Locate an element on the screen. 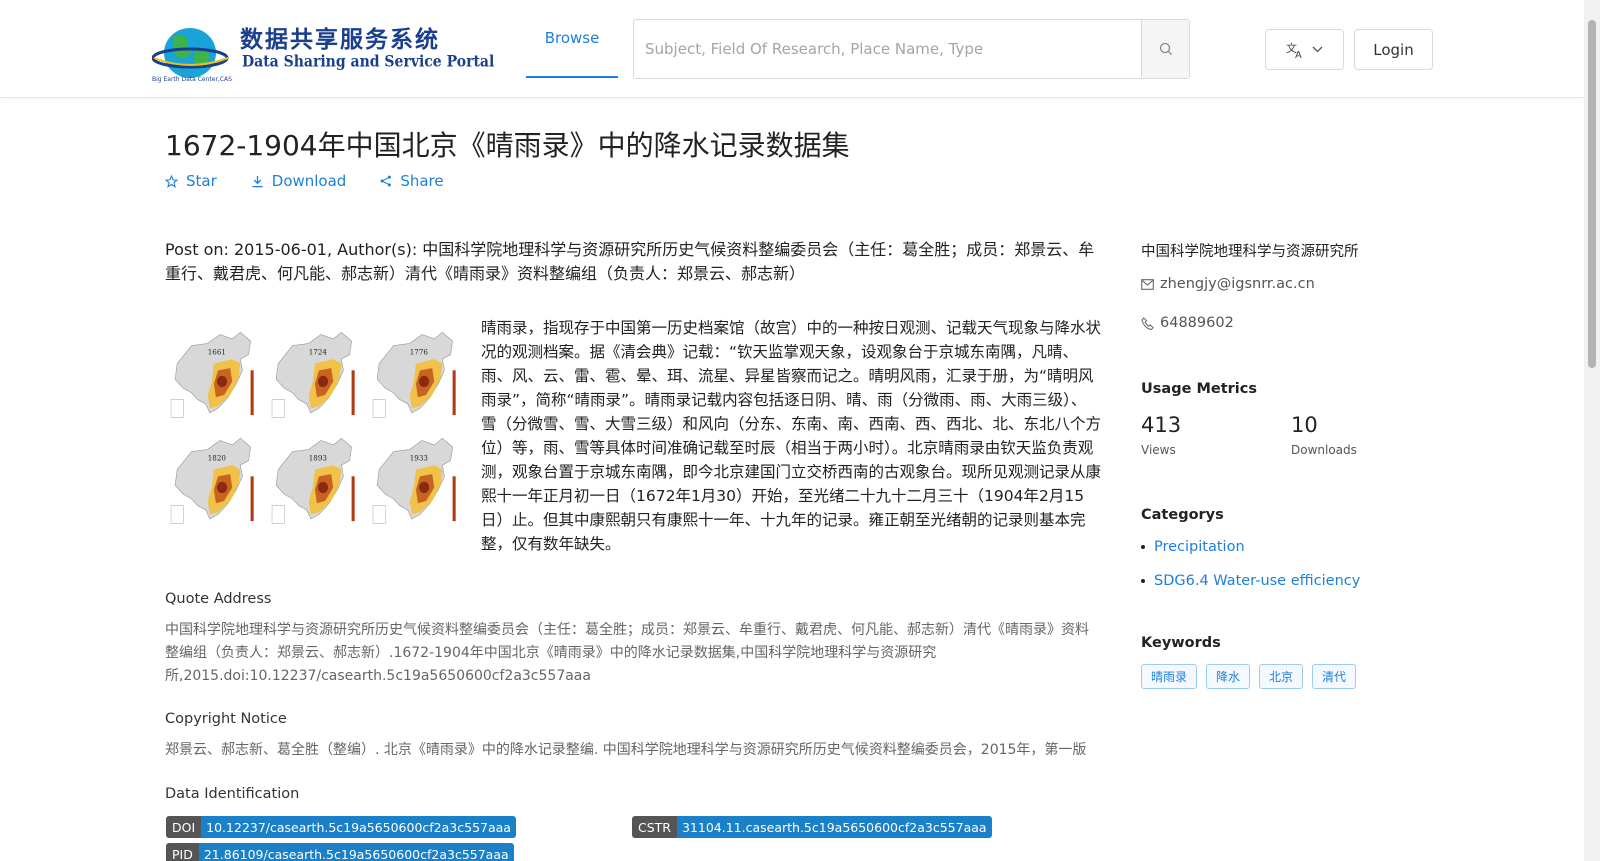  precipitation-map: 1776 is located at coordinates (414, 374).